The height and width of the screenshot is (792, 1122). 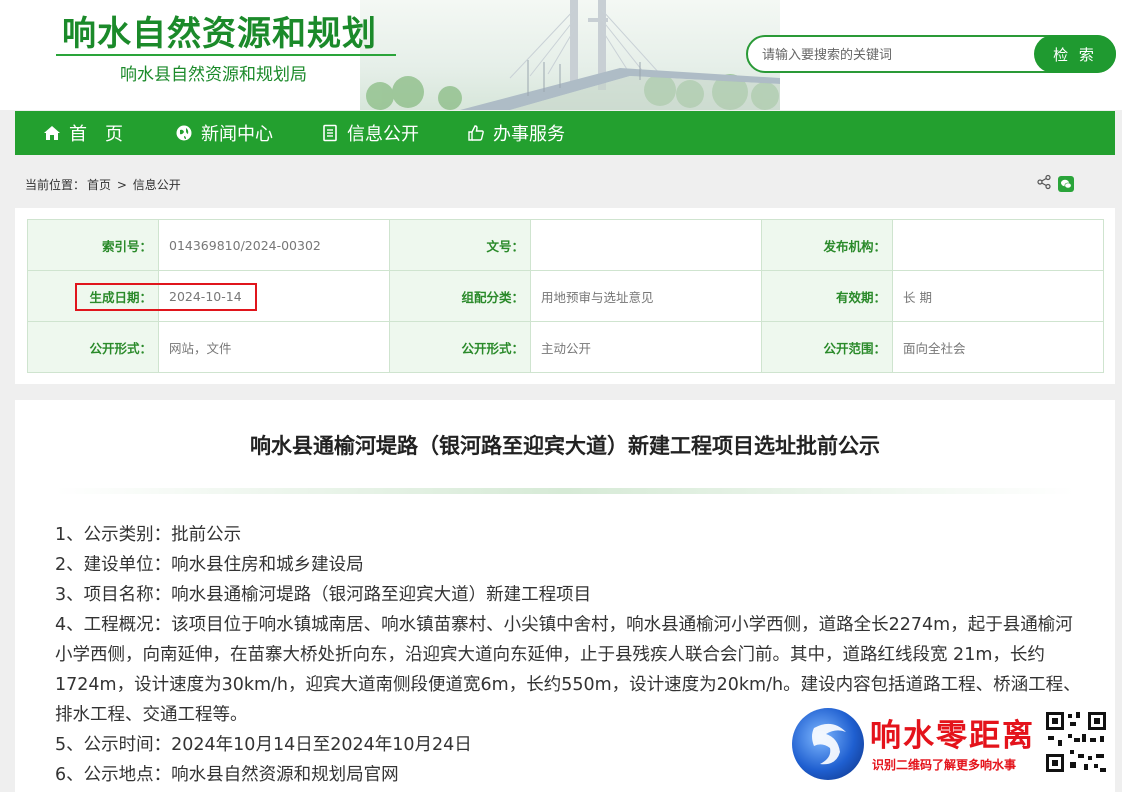 I want to click on nav-label: 信息公开, so click(x=383, y=134).